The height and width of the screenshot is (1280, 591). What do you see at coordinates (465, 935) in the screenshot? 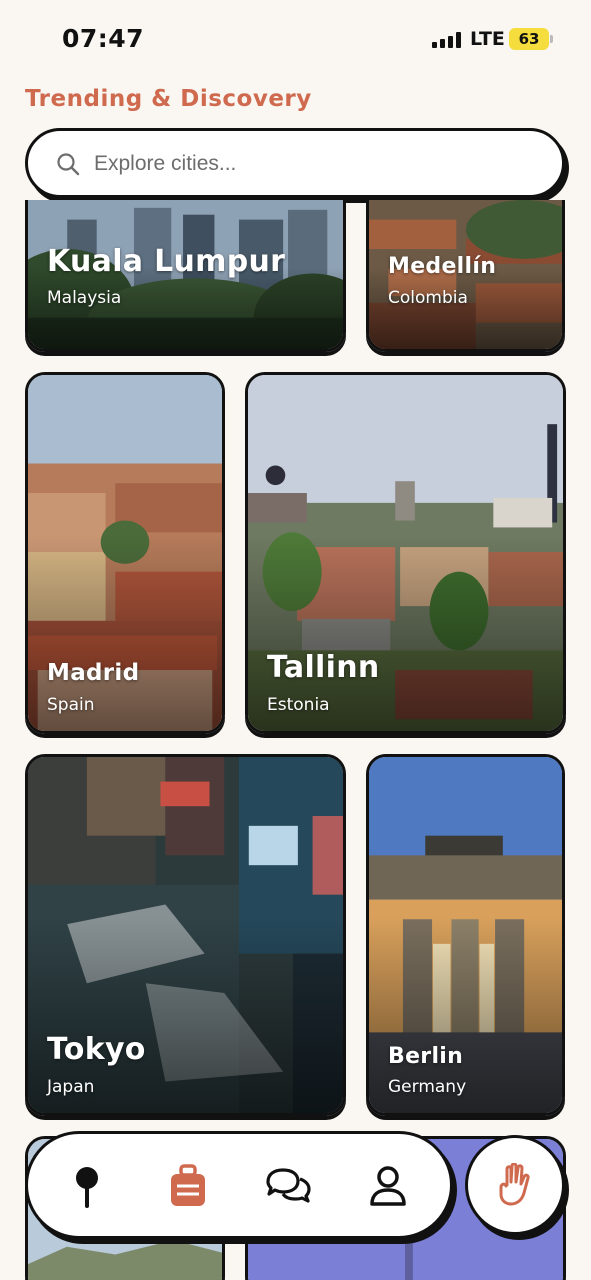
I see `city-card-berlin: Berlin Germany` at bounding box center [465, 935].